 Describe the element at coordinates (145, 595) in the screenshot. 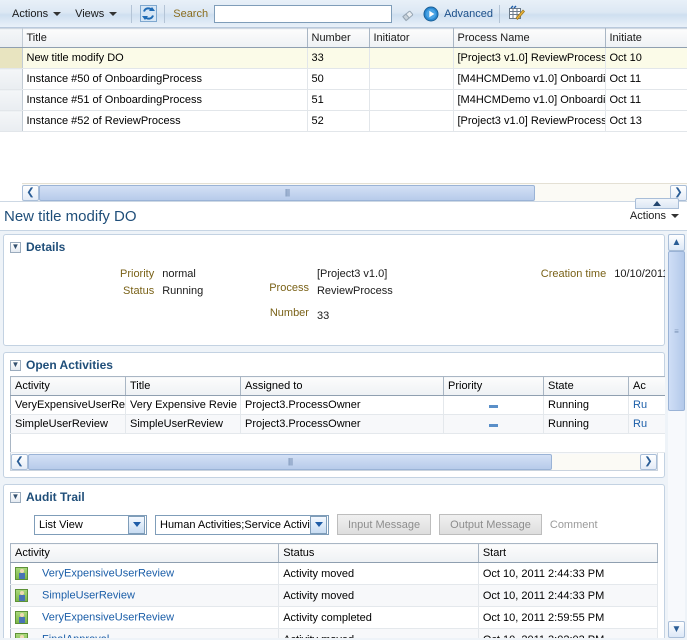

I see `cell-activity: SimpleUserReview` at that location.